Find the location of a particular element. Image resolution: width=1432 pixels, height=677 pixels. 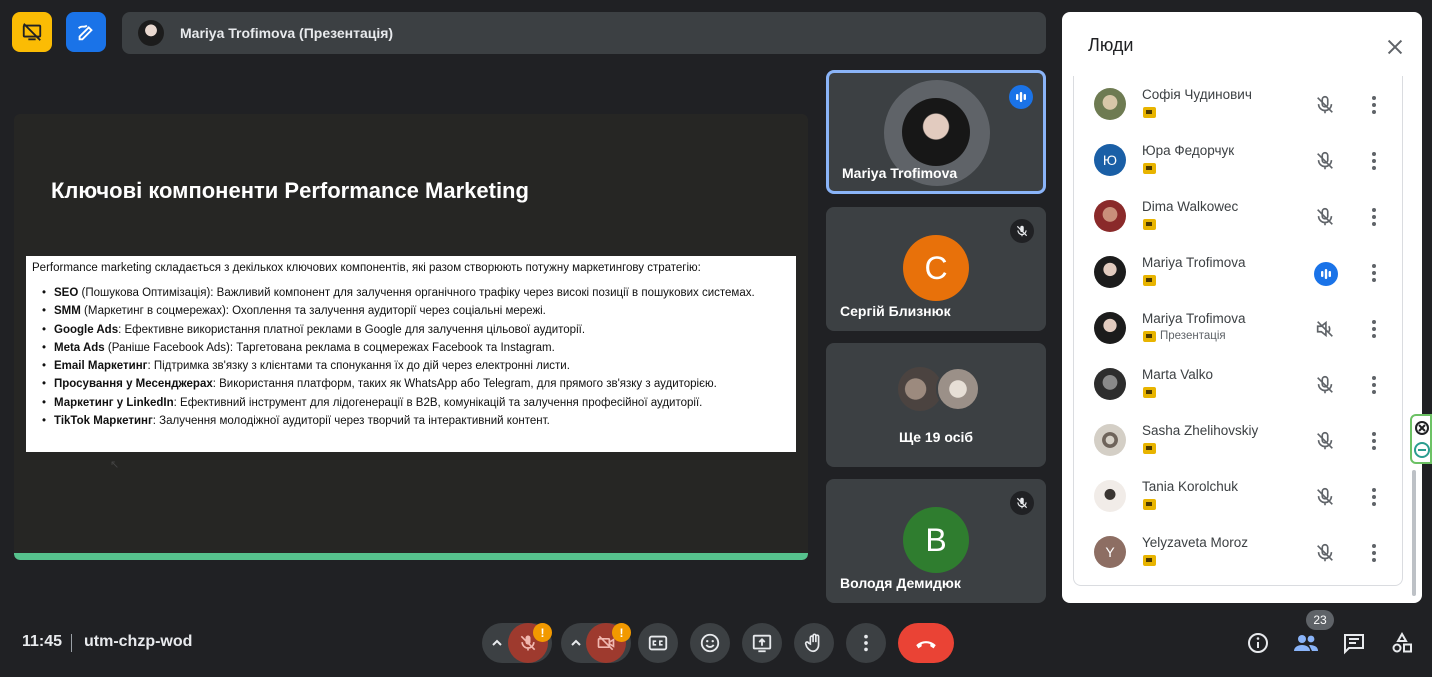

participant-row: Marta Valko is located at coordinates (1239, 386).